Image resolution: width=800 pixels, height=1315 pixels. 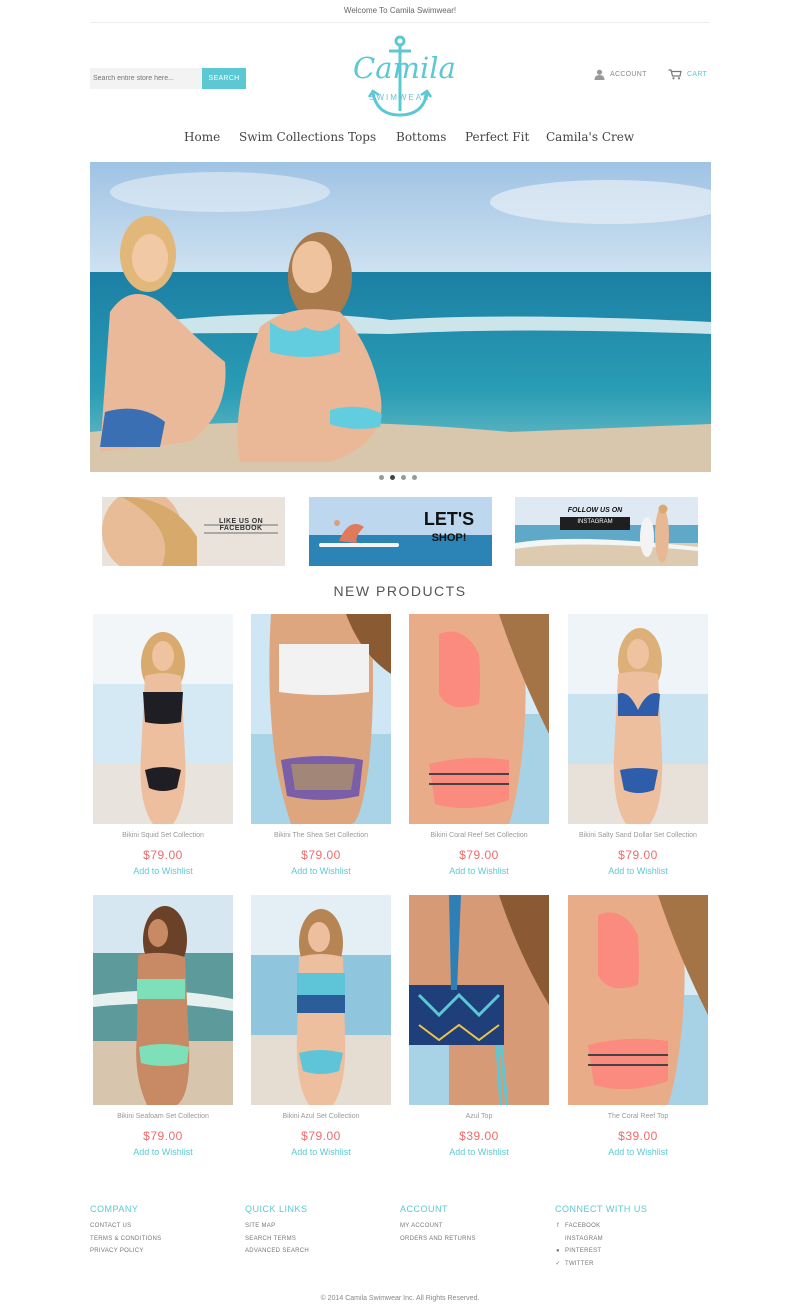 What do you see at coordinates (400, 10) in the screenshot?
I see `welcome-message: Welcome To Camila Swimwear!` at bounding box center [400, 10].